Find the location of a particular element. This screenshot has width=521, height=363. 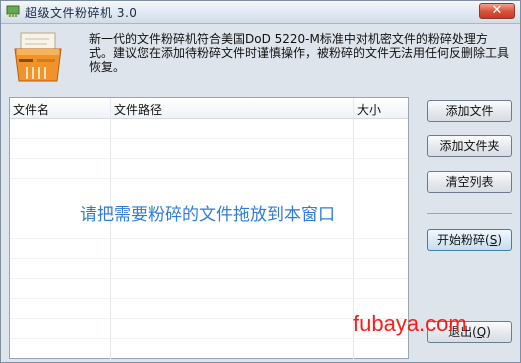

clear-list-button: 清空列表 is located at coordinates (469, 182).